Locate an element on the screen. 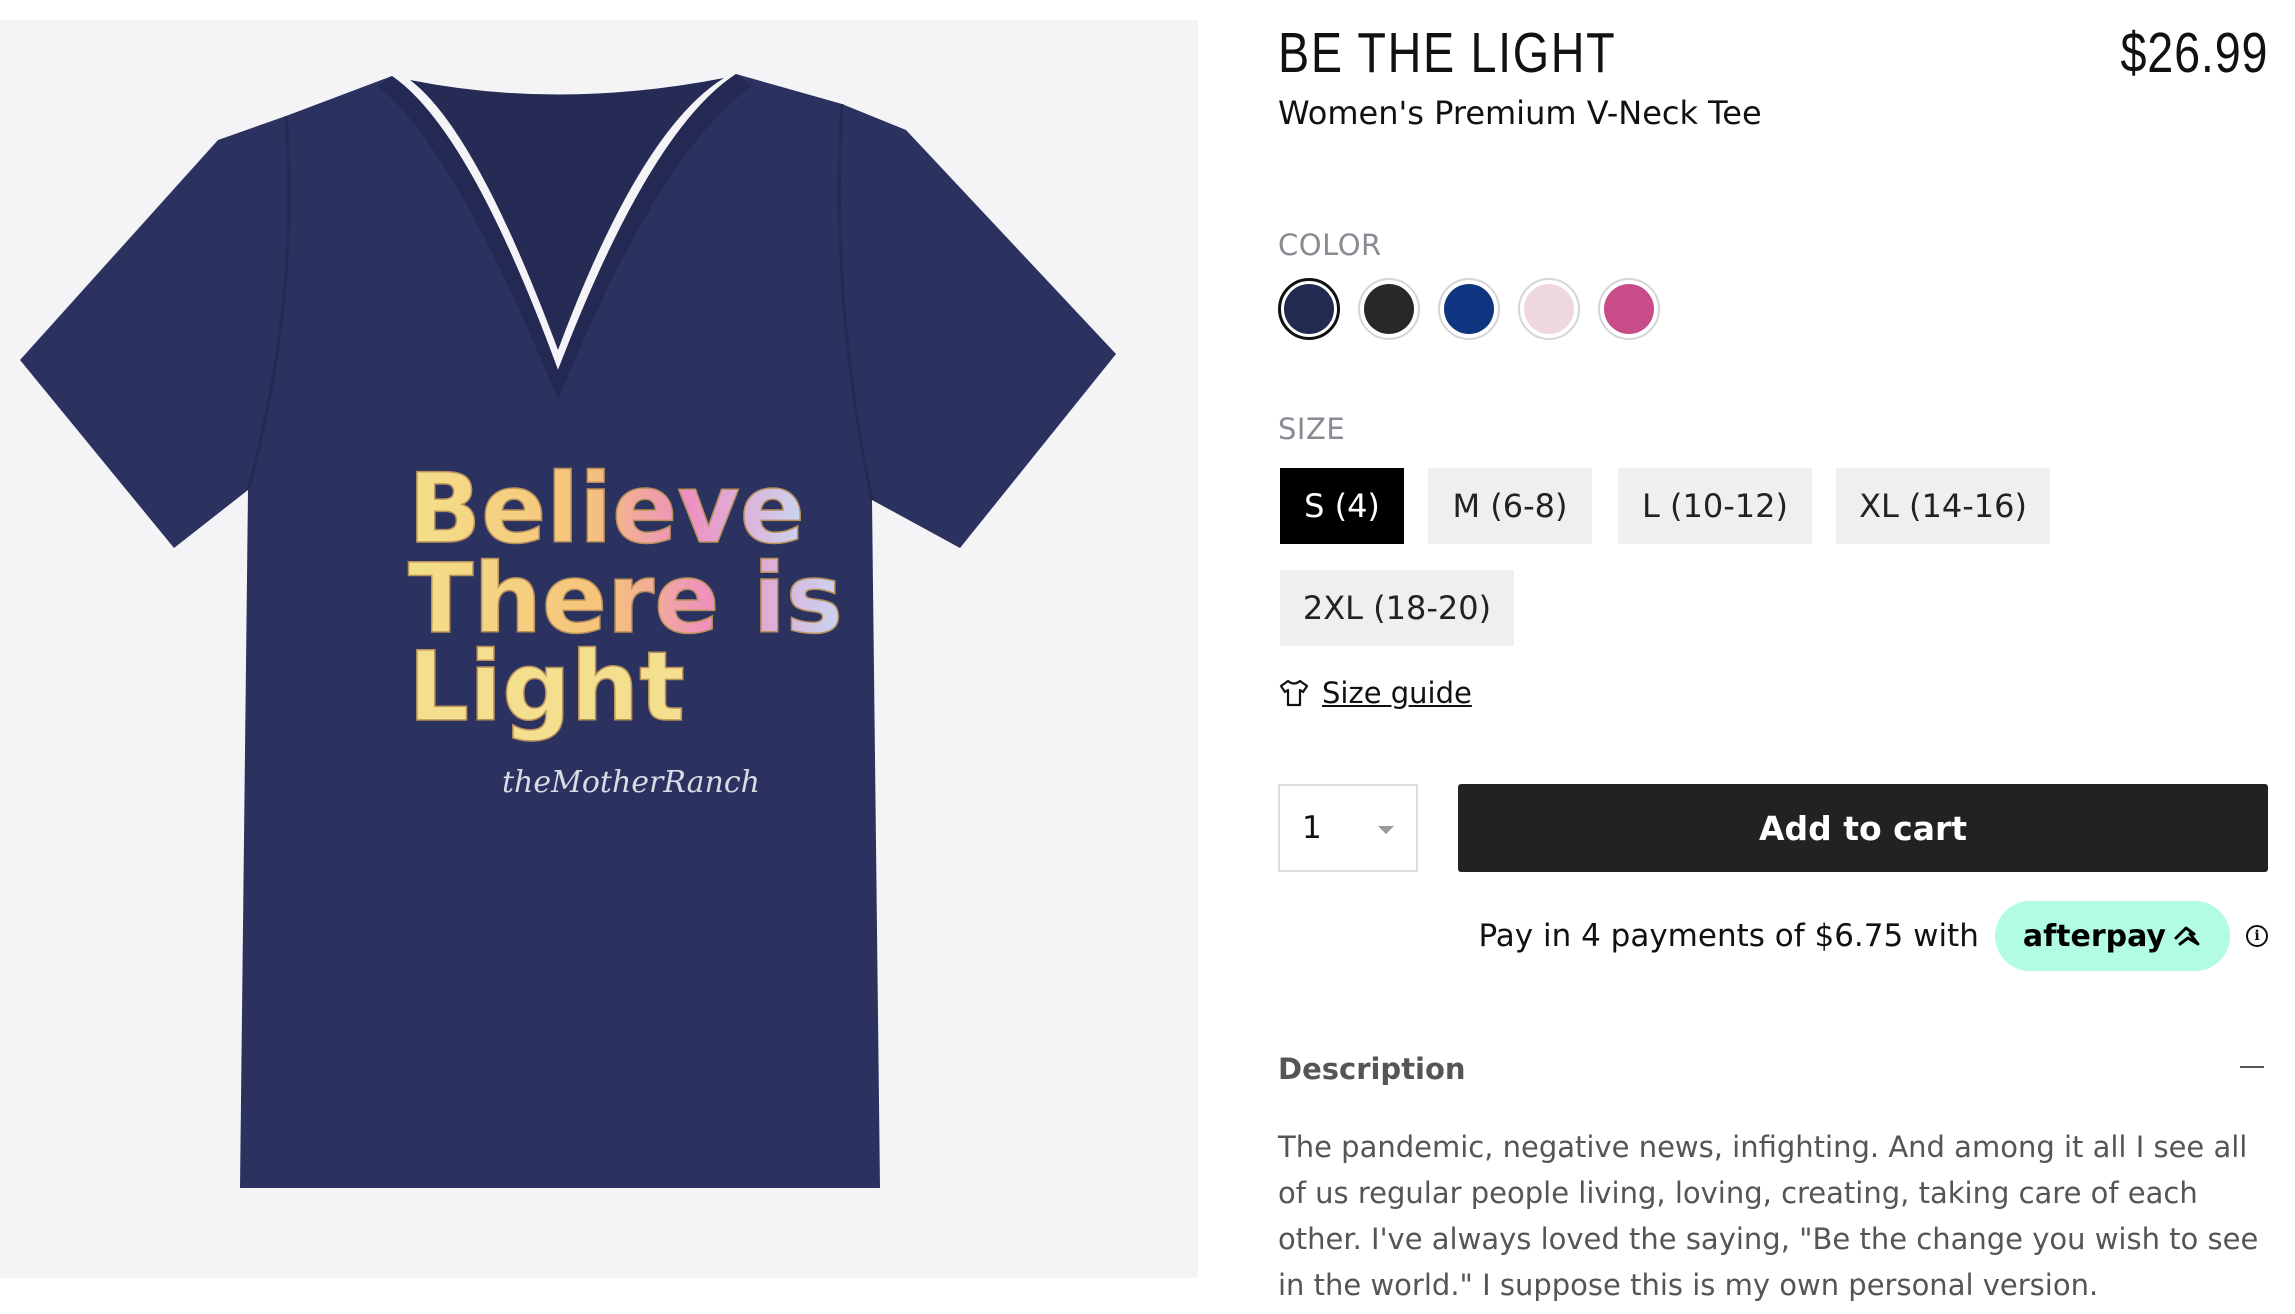  product-title: BE THE LIGHT is located at coordinates (1447, 53).